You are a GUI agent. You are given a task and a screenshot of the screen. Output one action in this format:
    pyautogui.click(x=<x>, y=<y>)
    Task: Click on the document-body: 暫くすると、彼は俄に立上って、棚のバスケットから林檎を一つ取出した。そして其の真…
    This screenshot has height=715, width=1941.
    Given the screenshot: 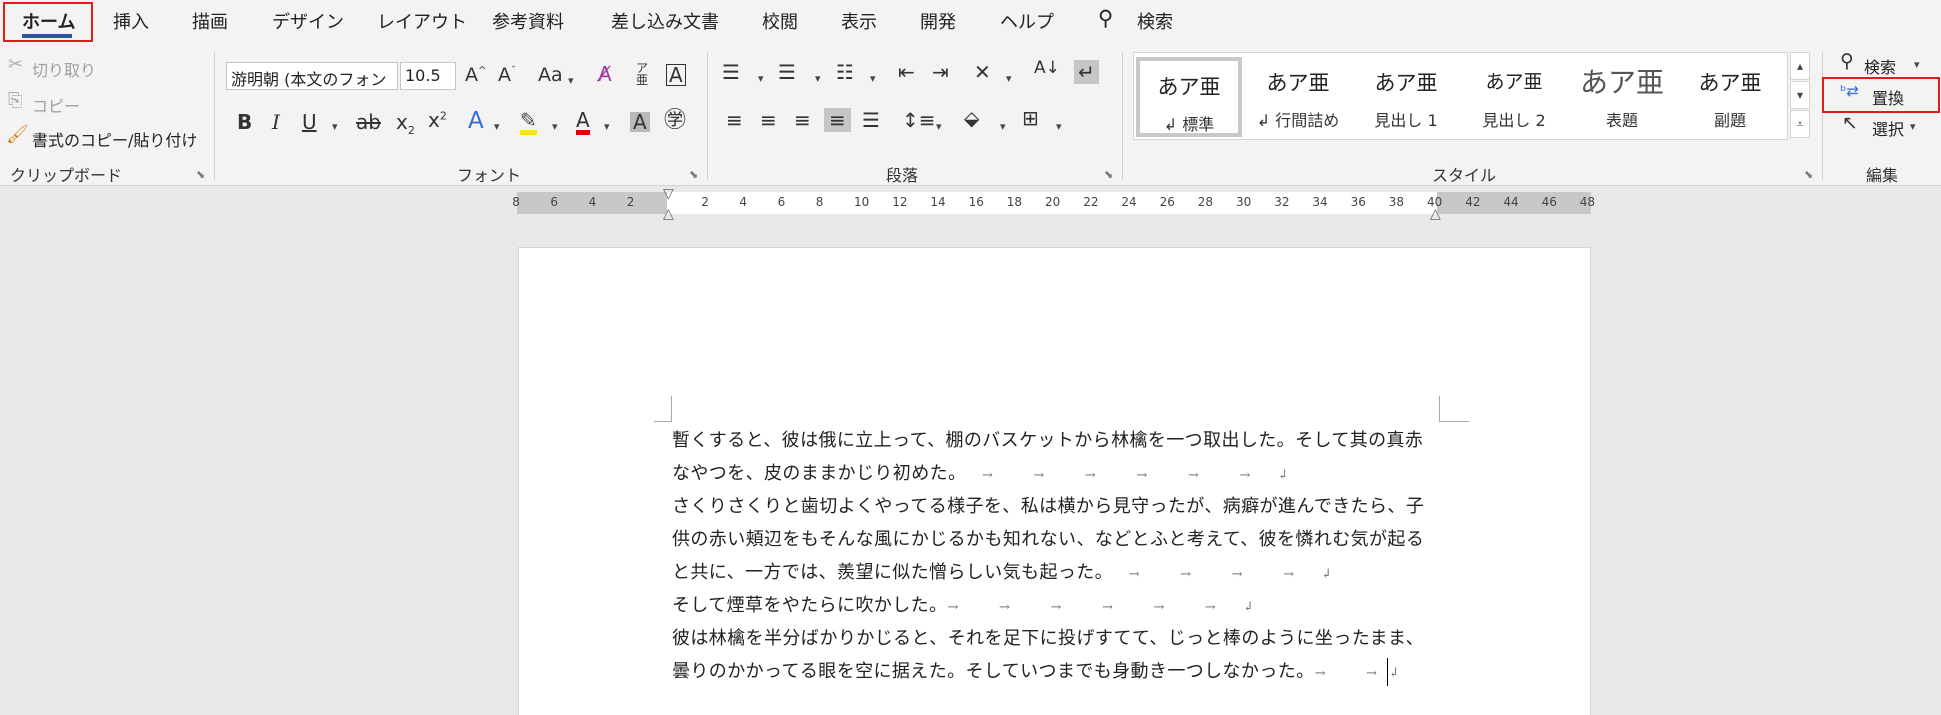 What is the action you would take?
    pyautogui.click(x=1062, y=556)
    